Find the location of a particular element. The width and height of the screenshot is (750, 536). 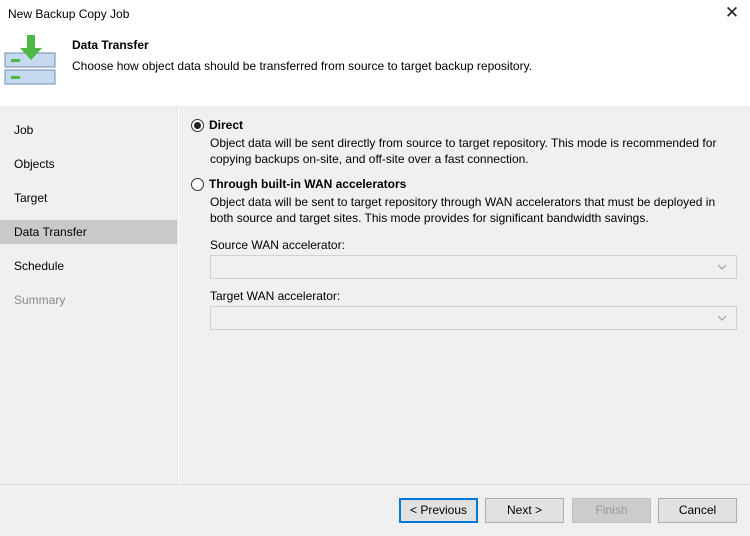

sidebar-item-job: Job is located at coordinates (89, 130).